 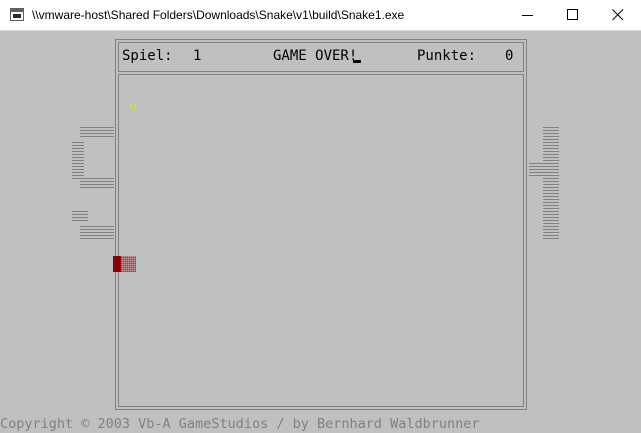 I want to click on game-over-message: GAME OVER!, so click(x=315, y=56).